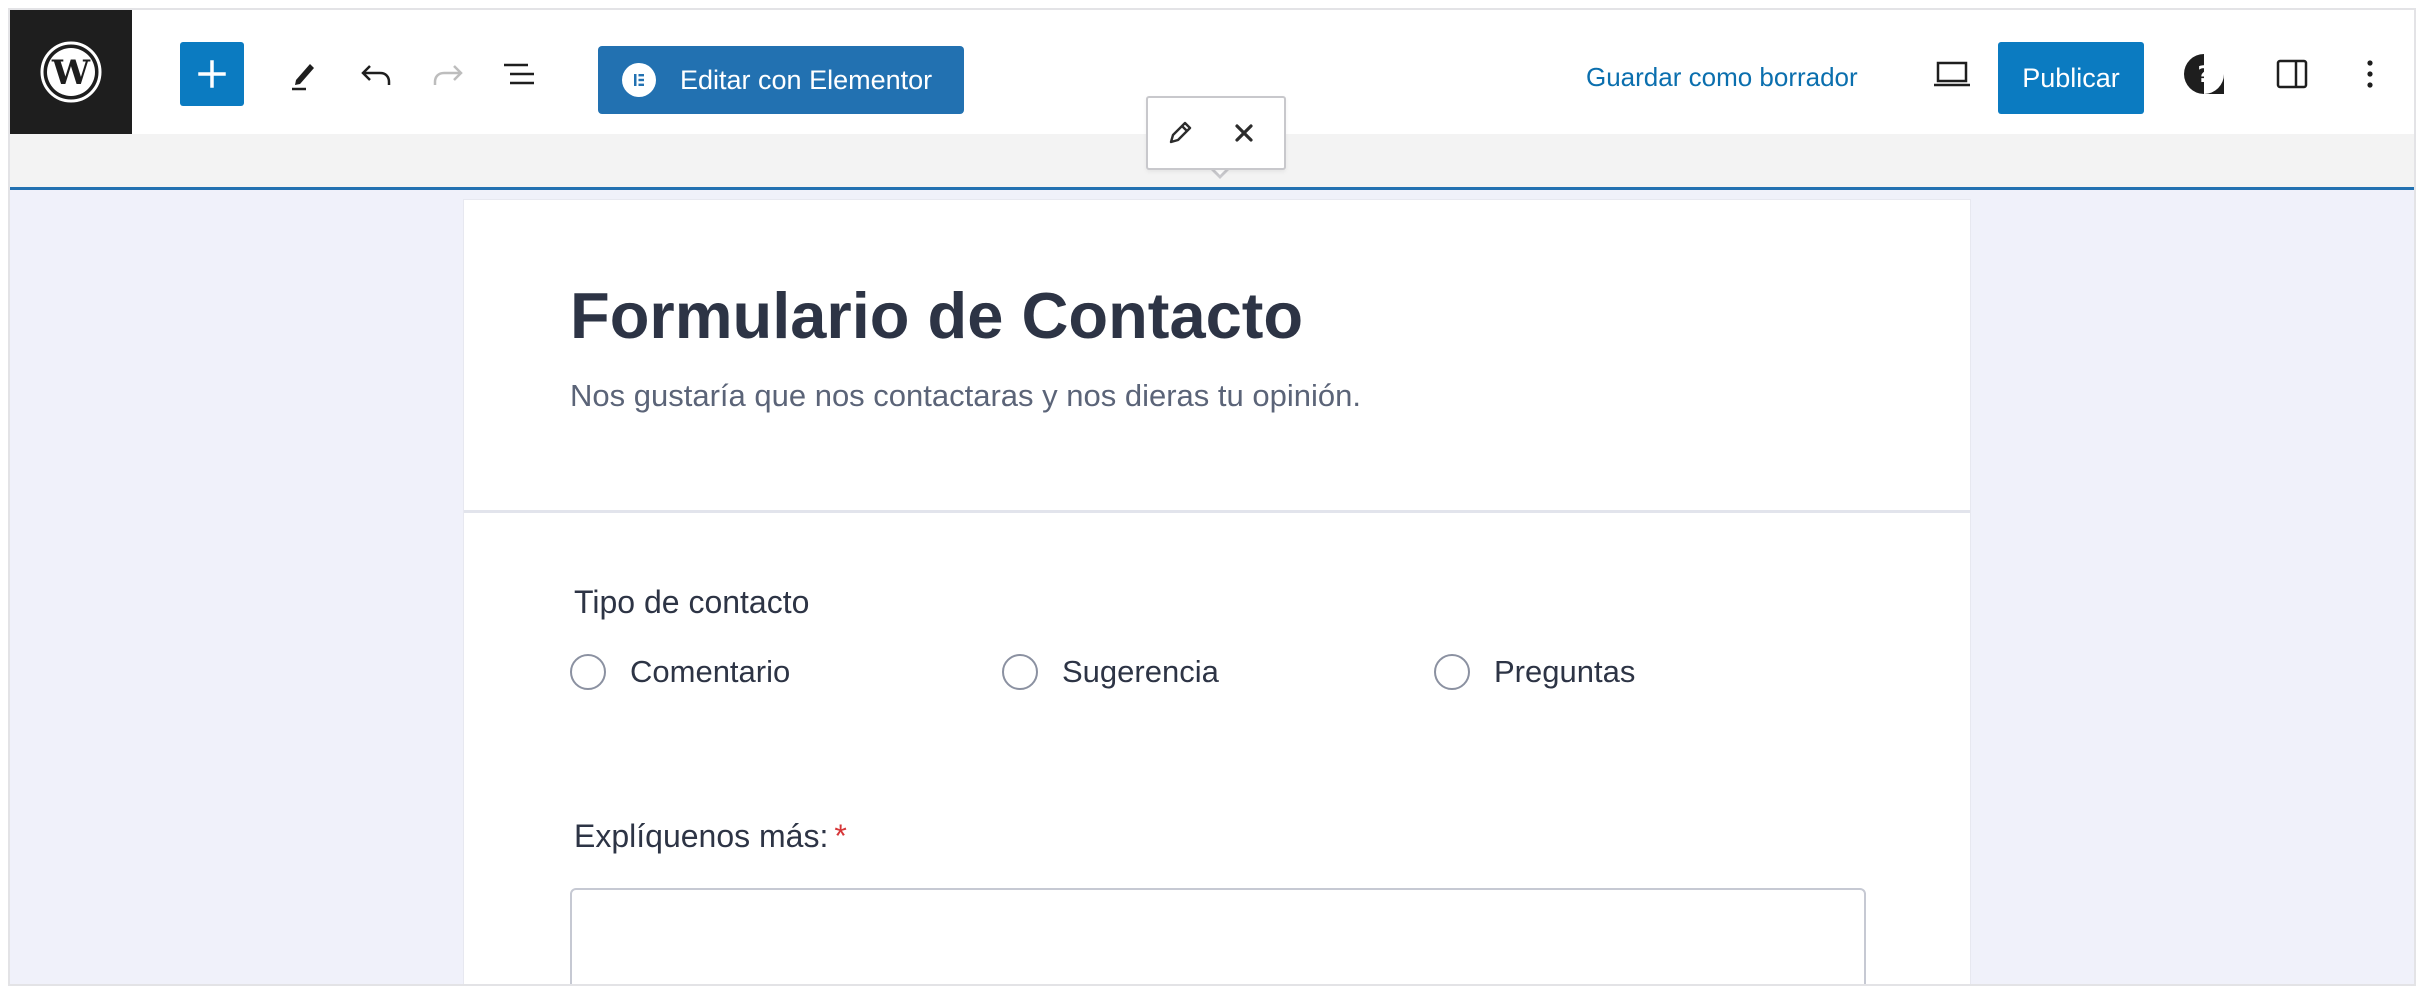 The height and width of the screenshot is (994, 2424). I want to click on list-view-button, so click(520, 74).